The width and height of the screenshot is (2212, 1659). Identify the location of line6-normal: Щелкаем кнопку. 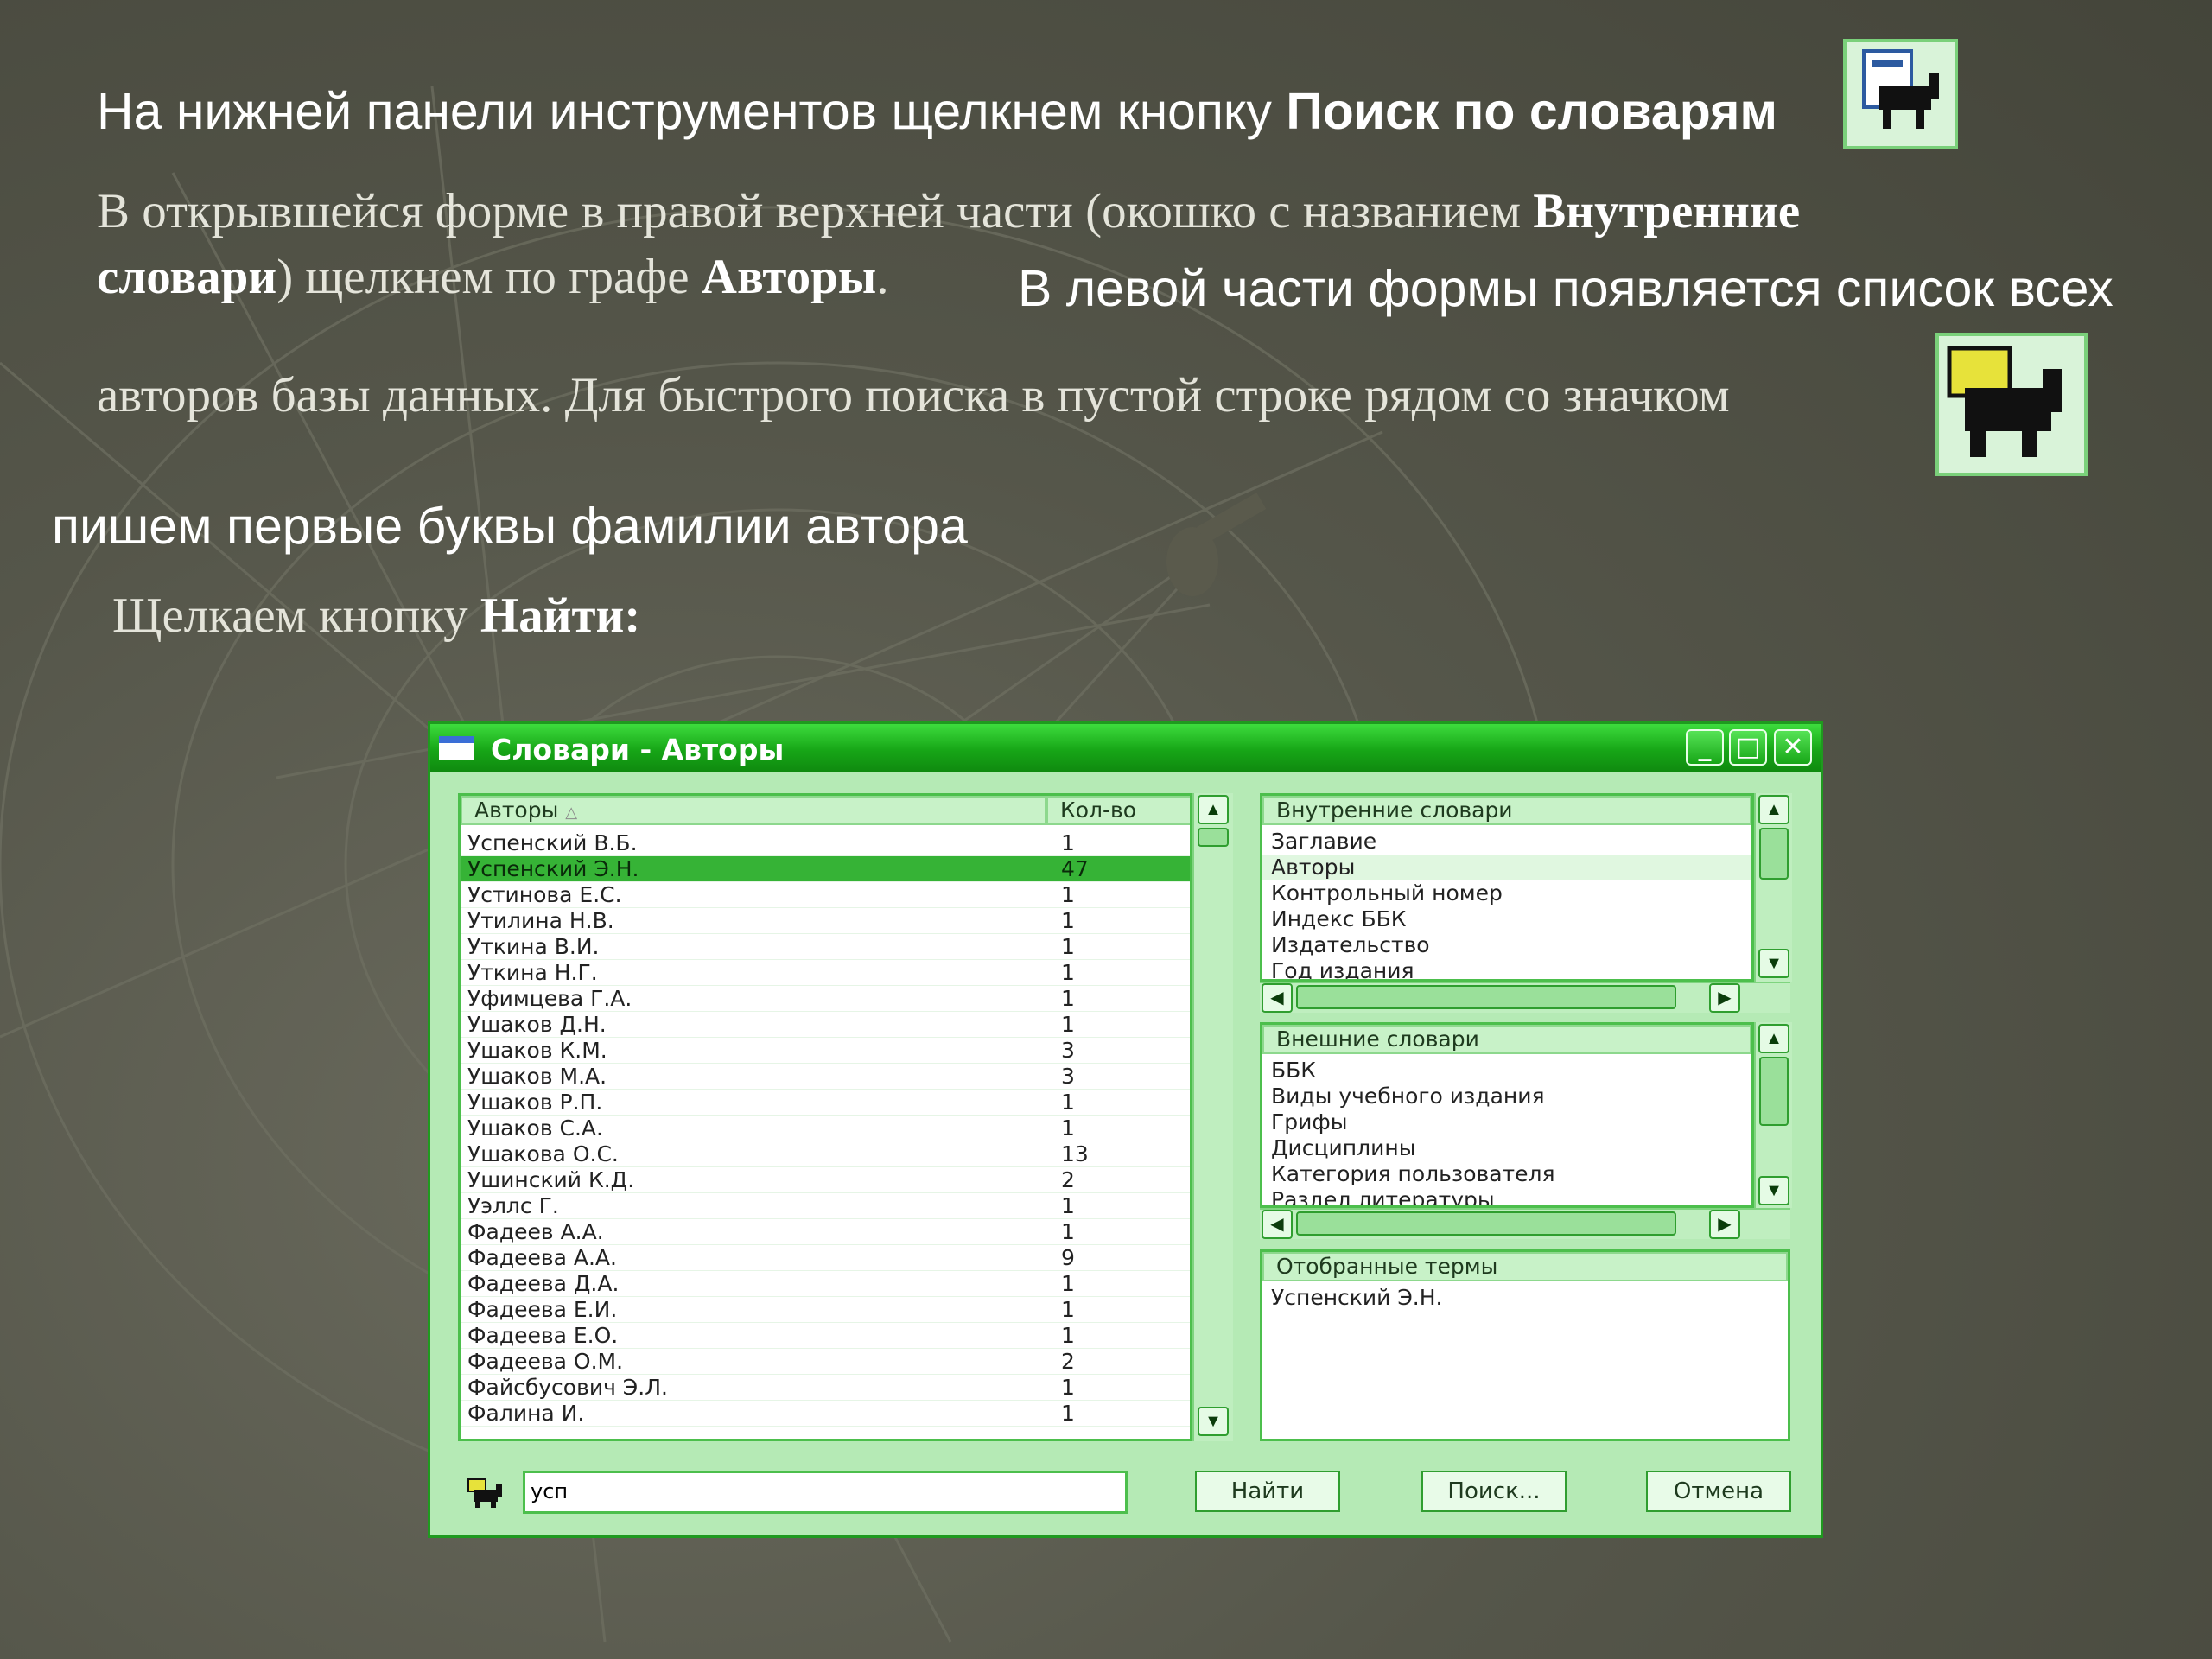
(296, 615).